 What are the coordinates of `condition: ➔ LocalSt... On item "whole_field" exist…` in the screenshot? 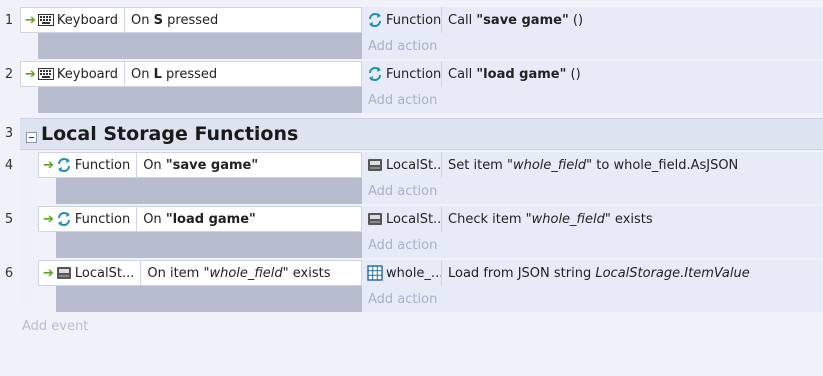 It's located at (200, 273).